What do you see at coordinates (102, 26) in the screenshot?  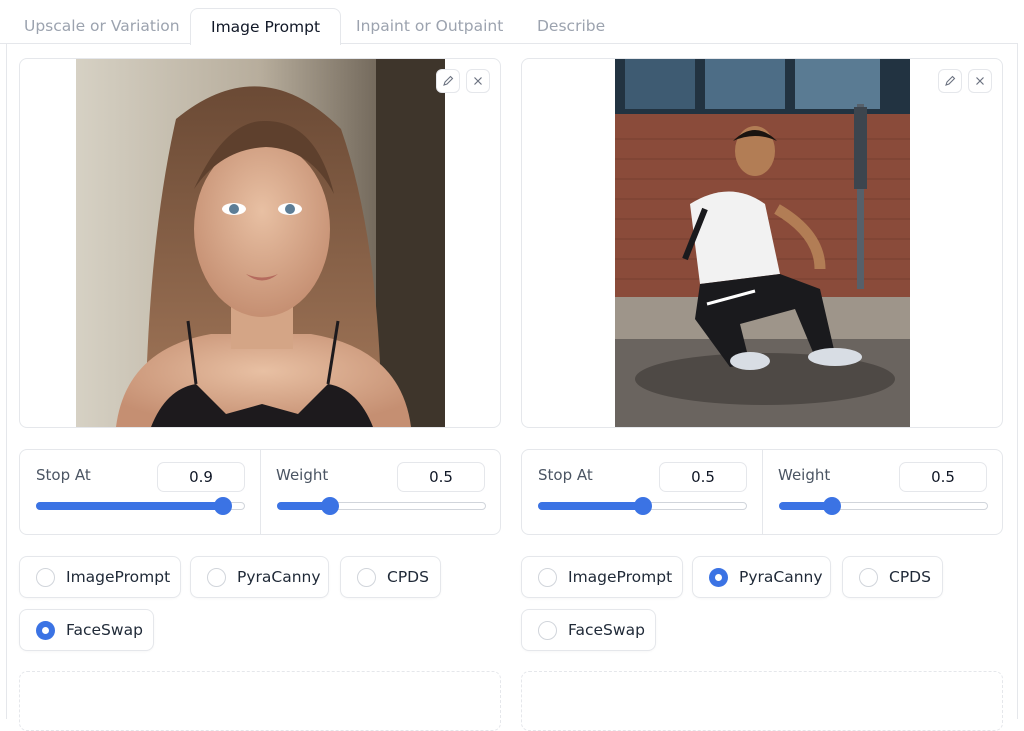 I see `tab-upscale-or-variation: Upscale or Variation` at bounding box center [102, 26].